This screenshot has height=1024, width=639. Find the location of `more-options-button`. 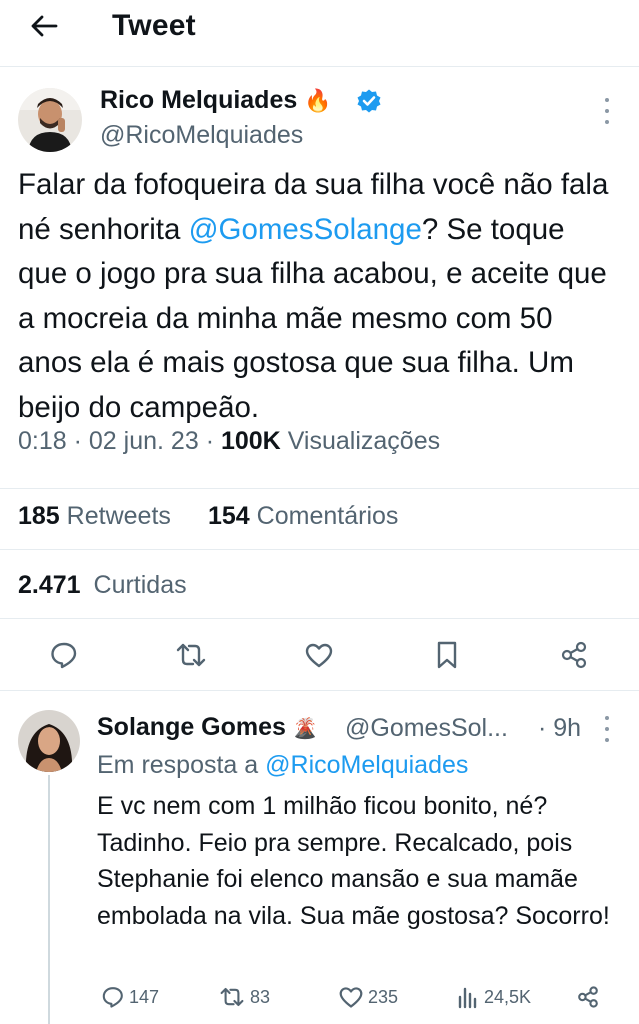

more-options-button is located at coordinates (607, 111).